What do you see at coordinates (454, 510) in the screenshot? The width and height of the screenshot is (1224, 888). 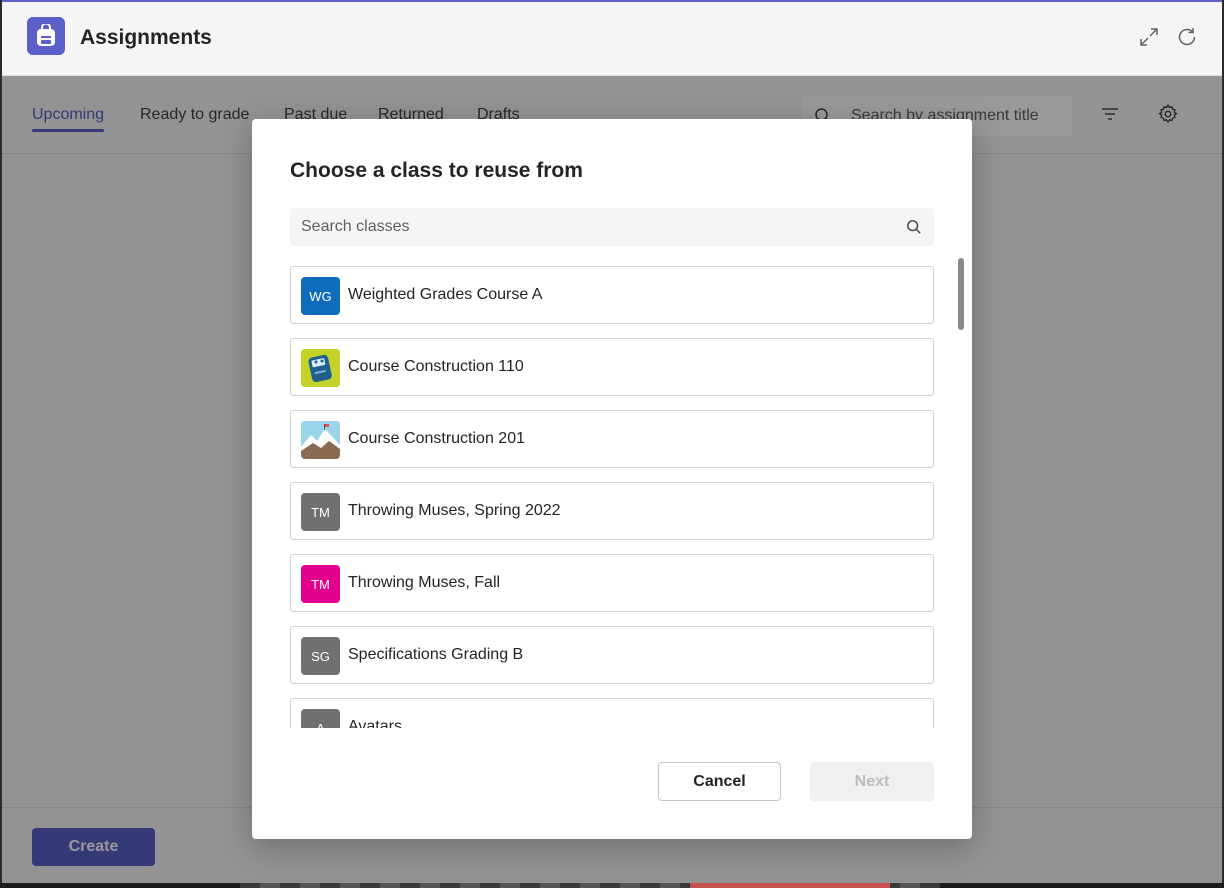 I see `class-name: Throwing Muses, Spring 2022` at bounding box center [454, 510].